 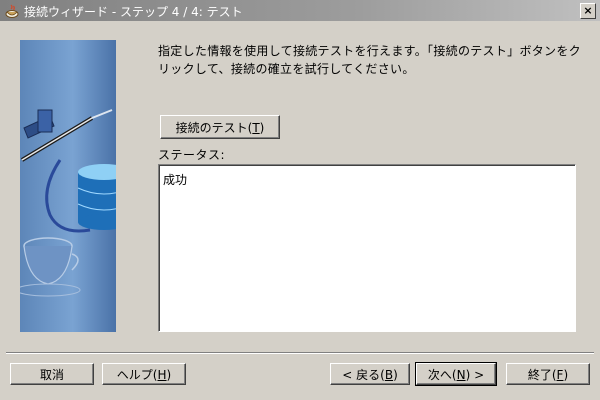 I want to click on database-connection-illustration, so click(x=68, y=186).